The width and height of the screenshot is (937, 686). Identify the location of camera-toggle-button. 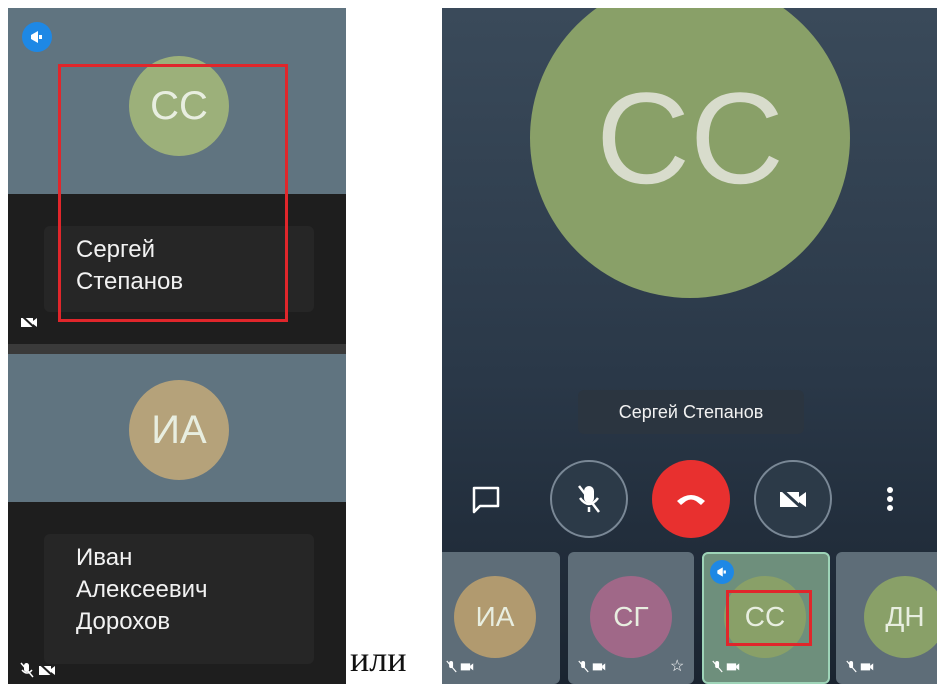
(793, 499).